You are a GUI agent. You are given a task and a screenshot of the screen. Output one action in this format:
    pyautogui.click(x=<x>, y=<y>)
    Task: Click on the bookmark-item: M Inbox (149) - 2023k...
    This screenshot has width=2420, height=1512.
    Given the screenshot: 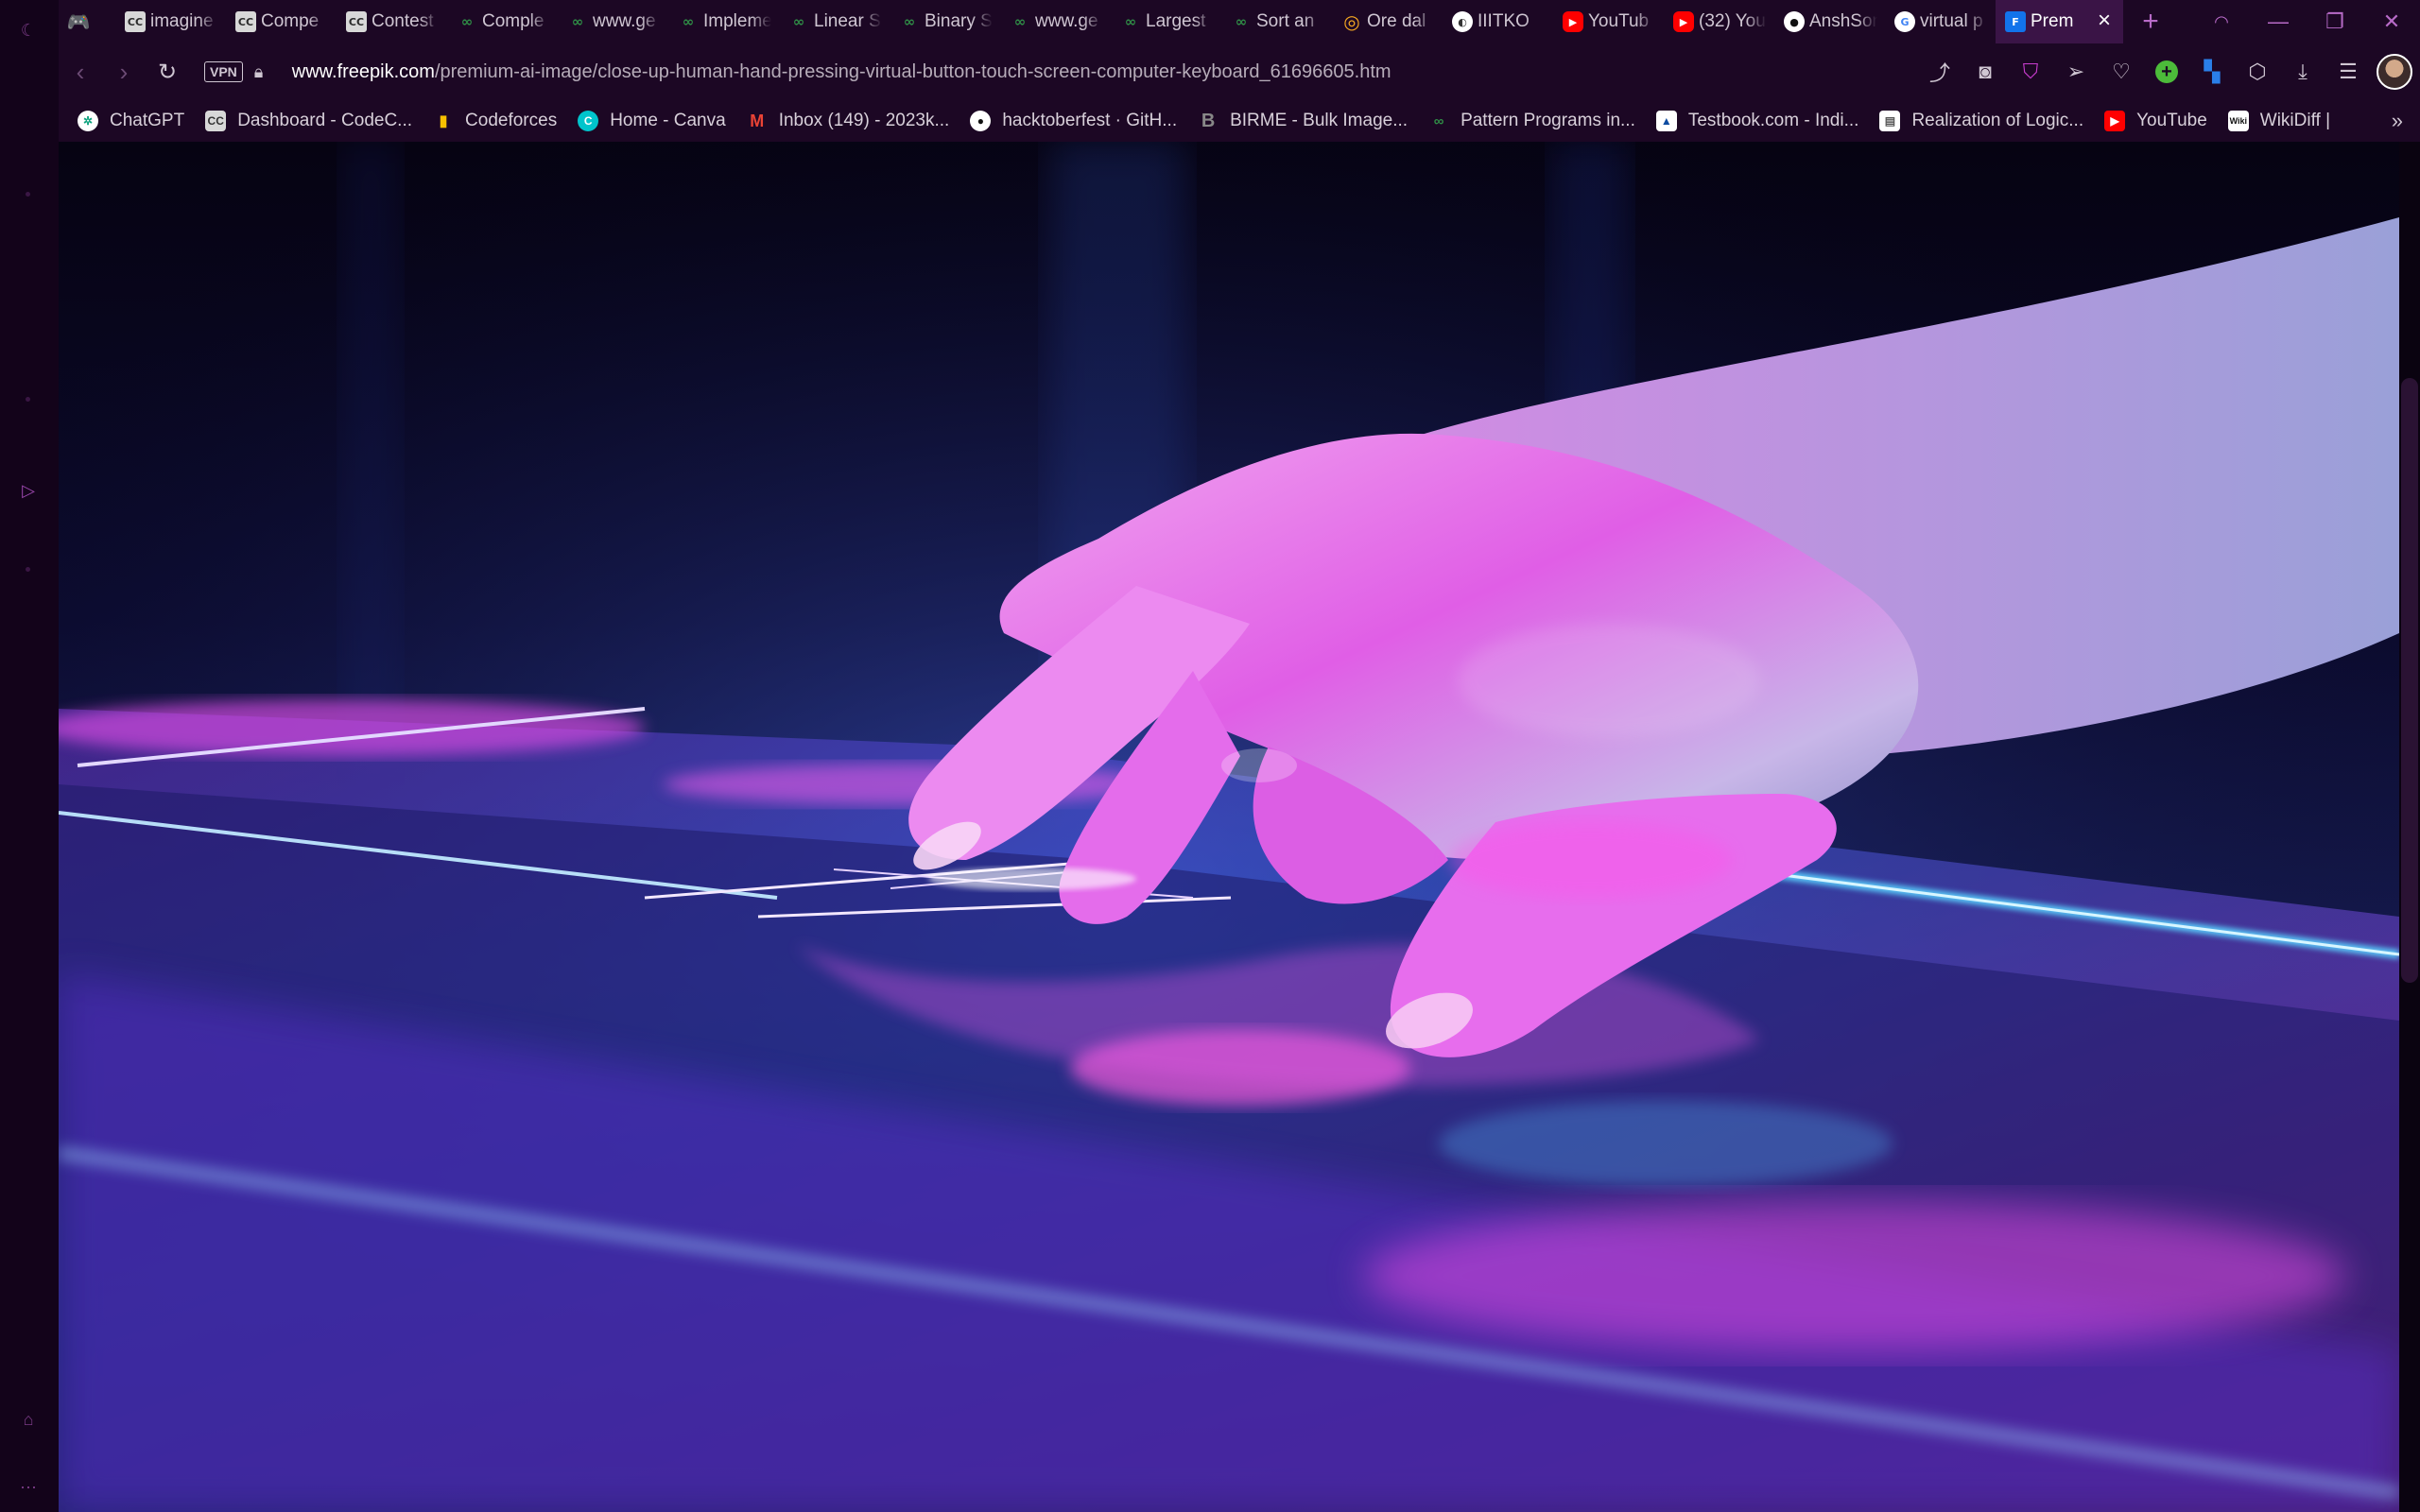 What is the action you would take?
    pyautogui.click(x=848, y=121)
    